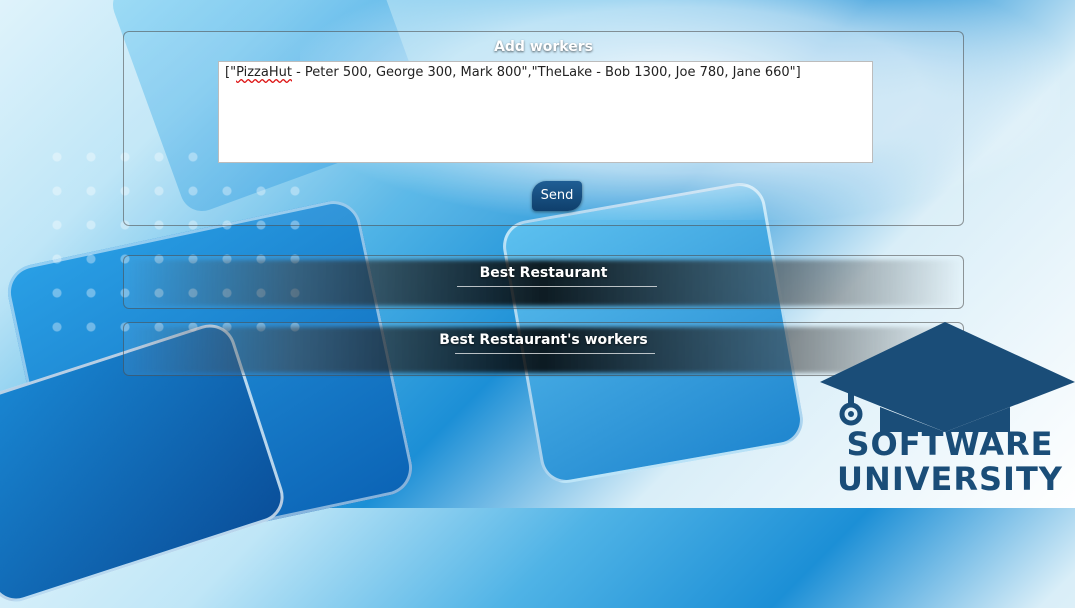  Describe the element at coordinates (950, 444) in the screenshot. I see `logo-text-software: SOFTWARE` at that location.